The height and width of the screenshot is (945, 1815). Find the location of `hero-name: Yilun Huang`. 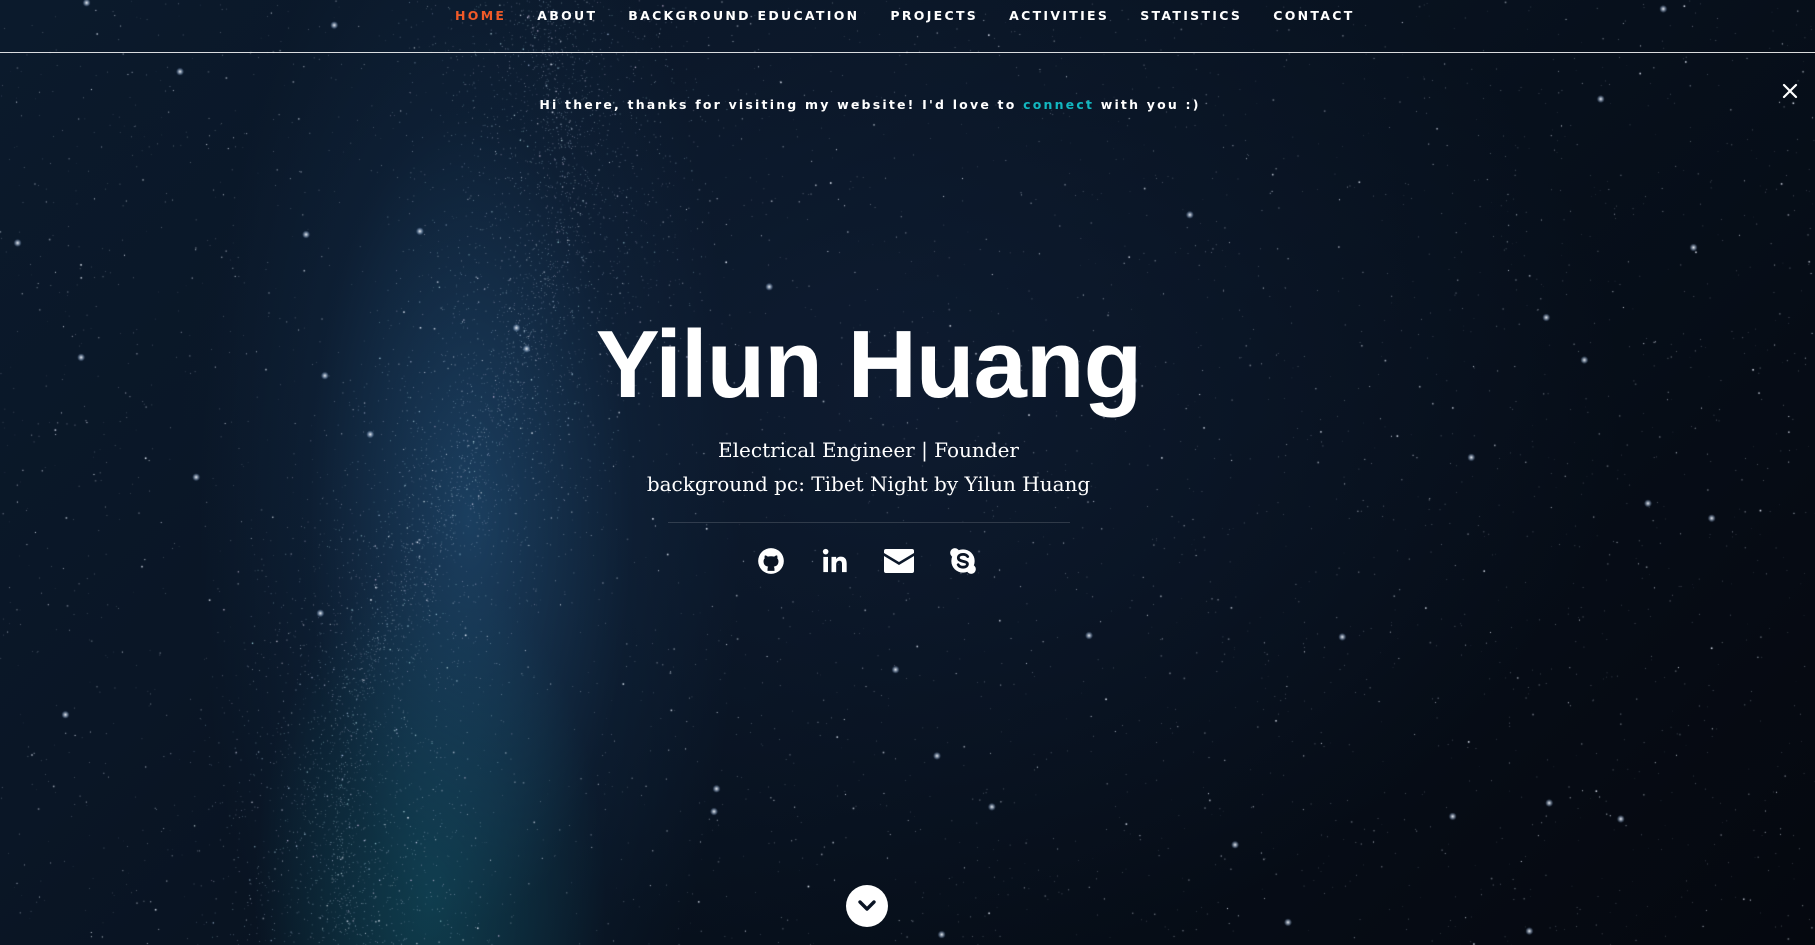

hero-name: Yilun Huang is located at coordinates (868, 364).